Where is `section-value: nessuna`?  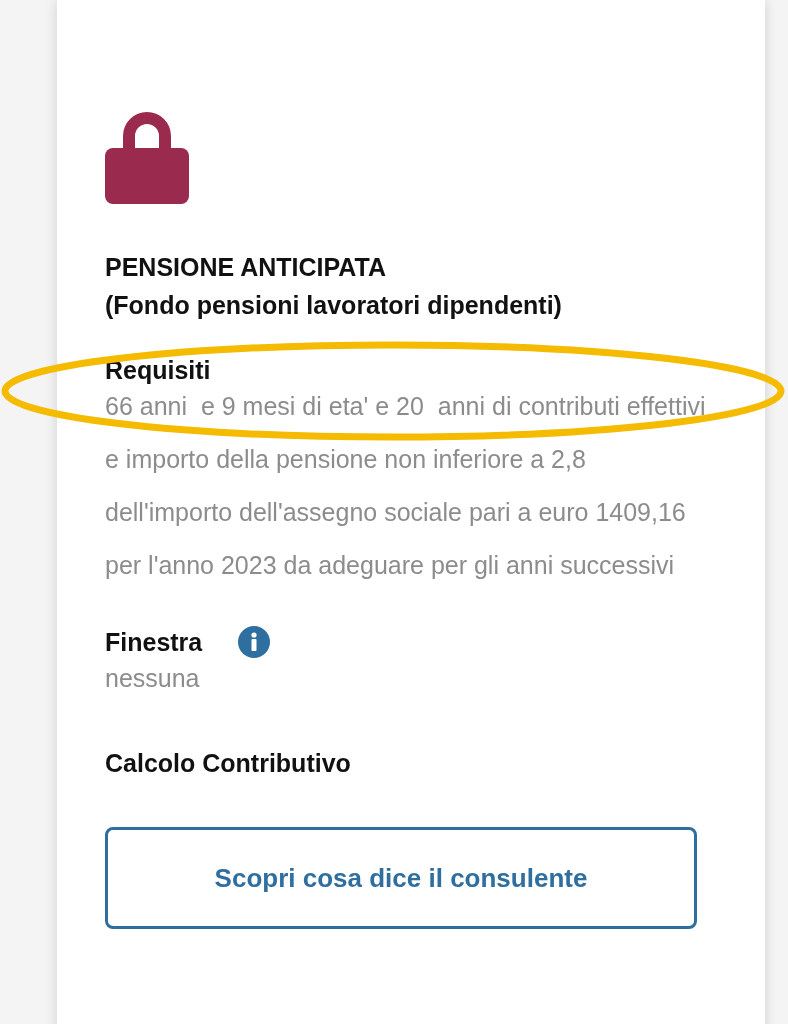 section-value: nessuna is located at coordinates (153, 678).